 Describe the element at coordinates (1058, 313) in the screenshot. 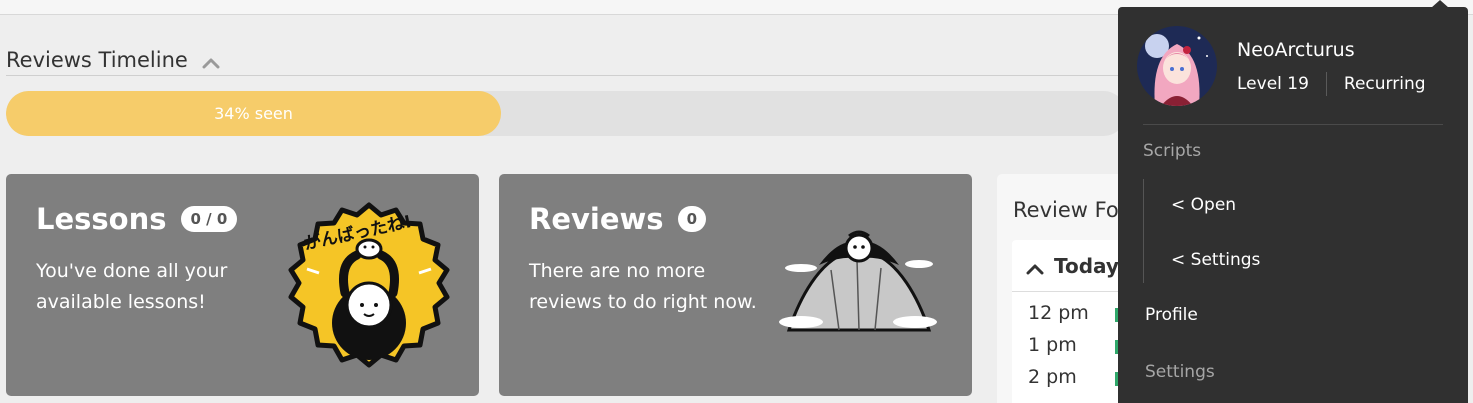

I see `forecast-hour-row: 12 pm` at that location.